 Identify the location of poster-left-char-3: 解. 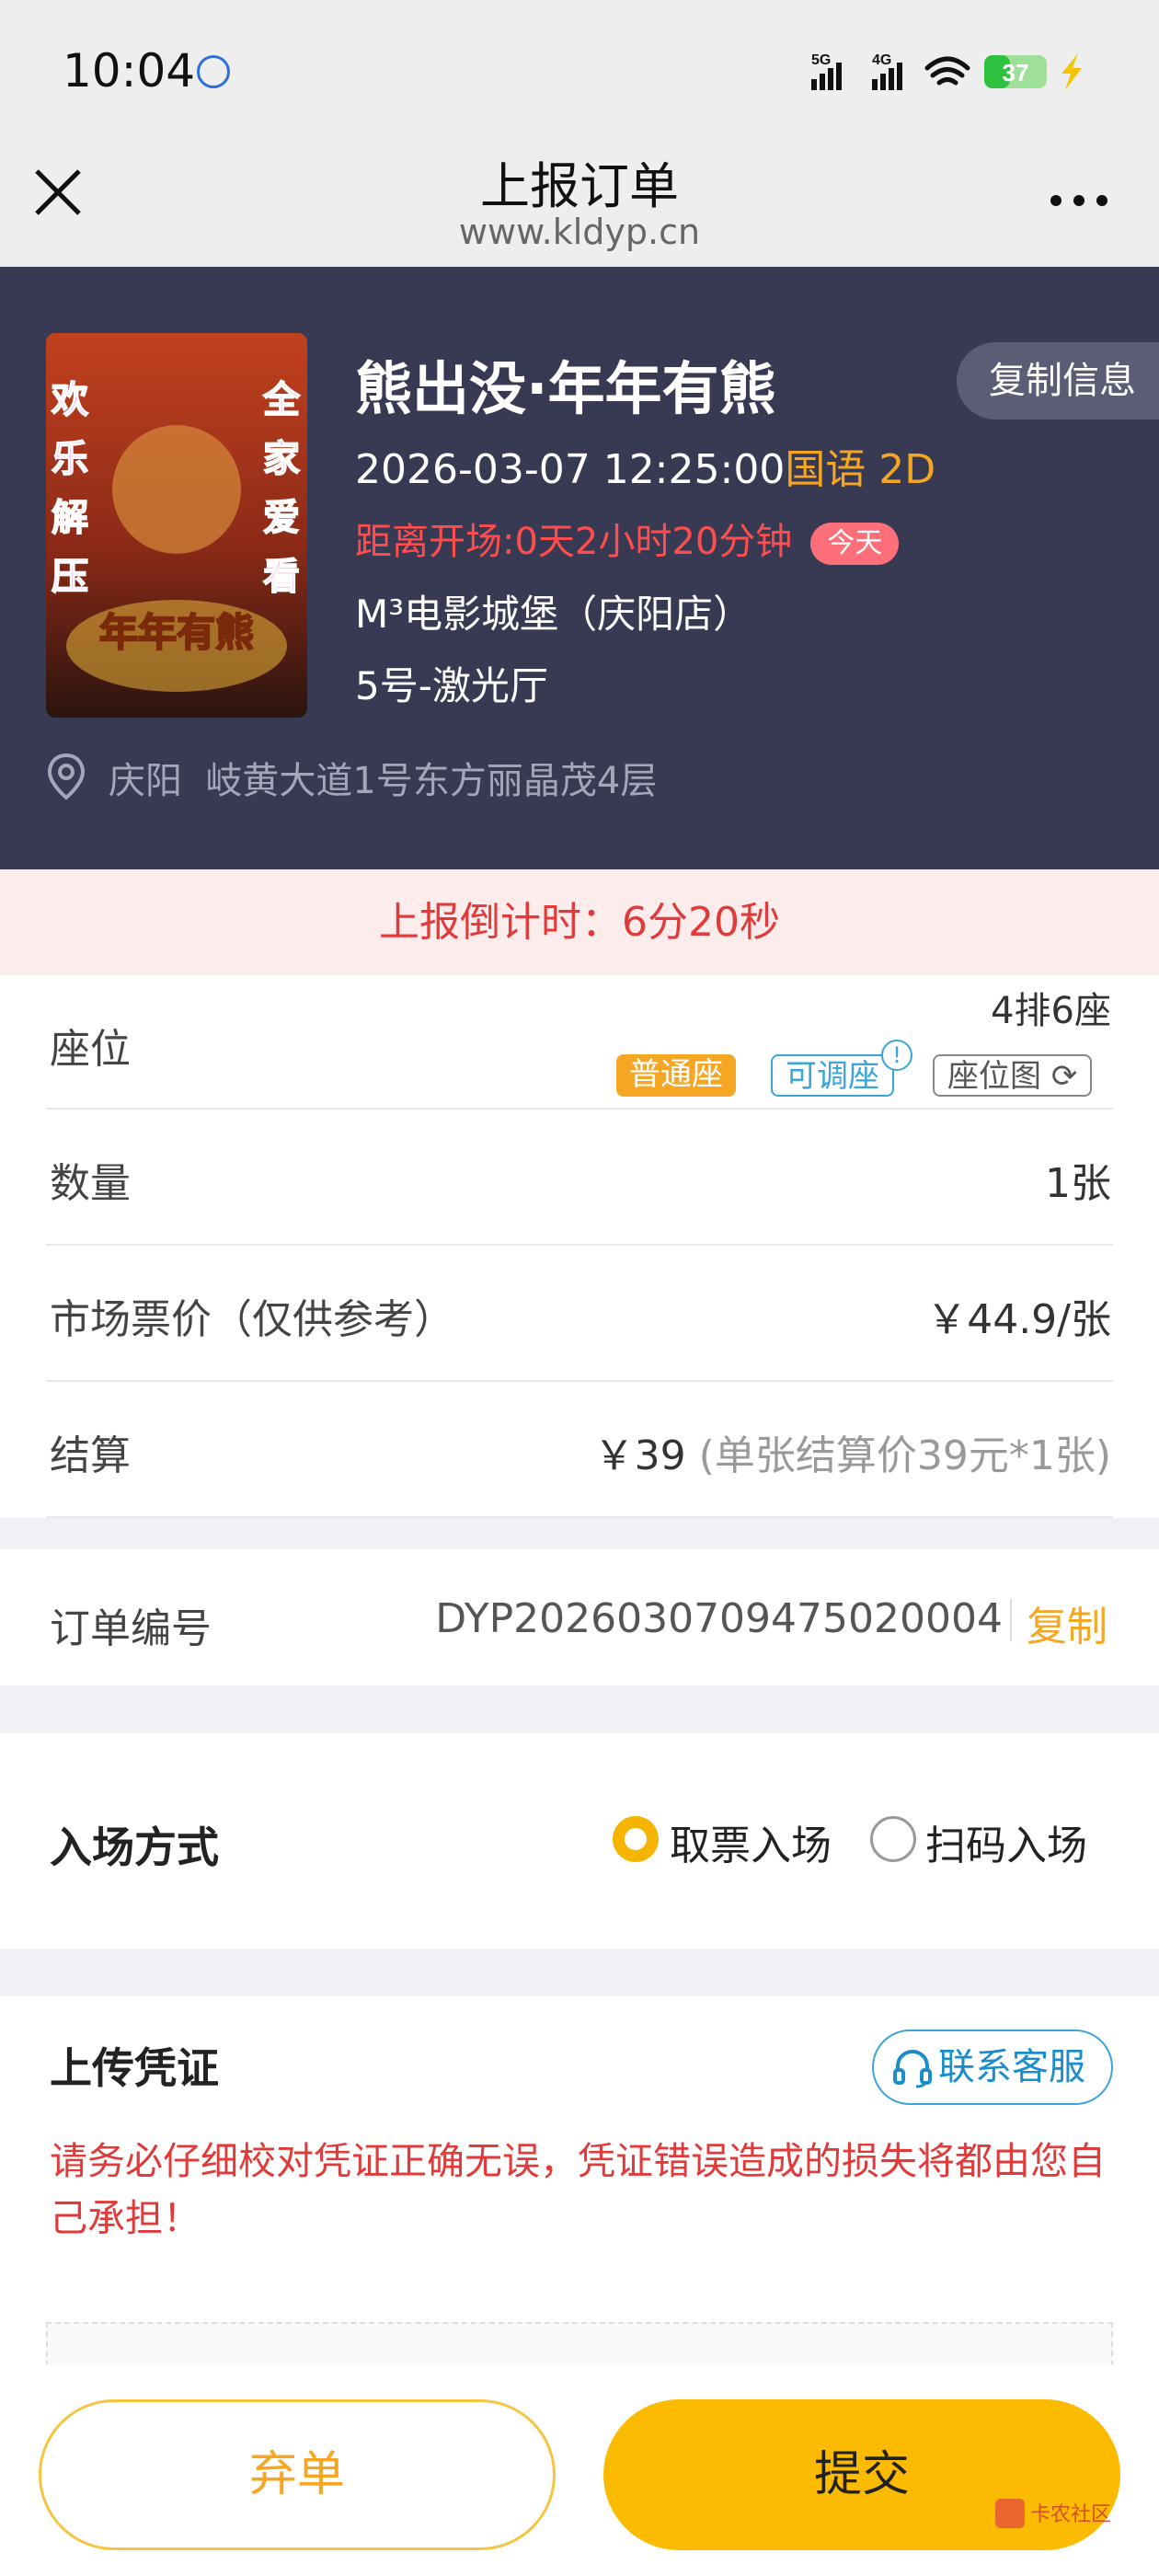
(70, 518).